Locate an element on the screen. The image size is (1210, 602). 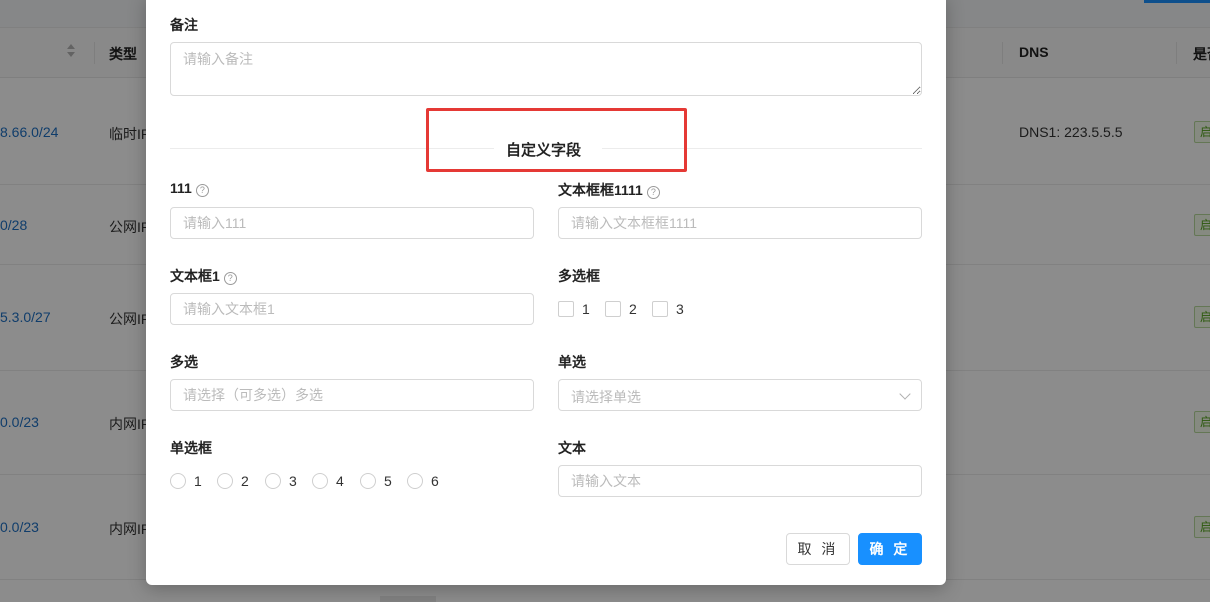
field-111-label: 111? is located at coordinates (189, 188).